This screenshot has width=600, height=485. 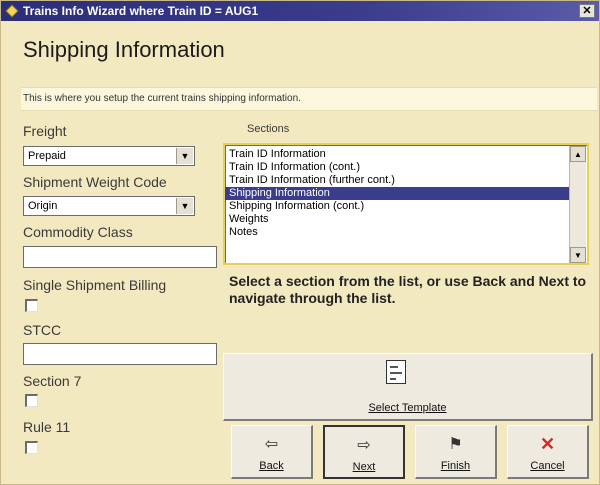 I want to click on commodity-class-input, so click(x=120, y=257).